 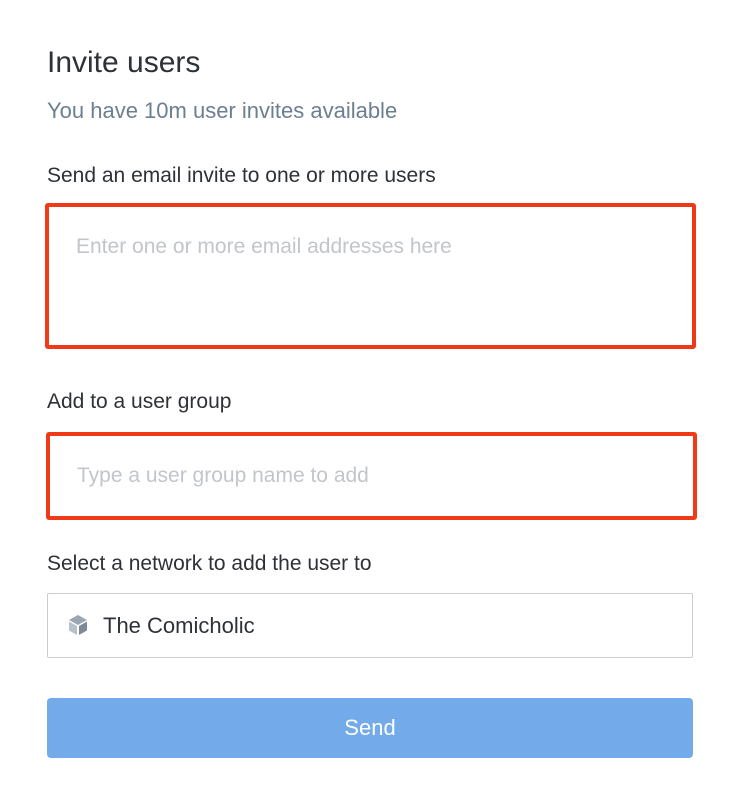 I want to click on page-title: Invite users, so click(x=124, y=62).